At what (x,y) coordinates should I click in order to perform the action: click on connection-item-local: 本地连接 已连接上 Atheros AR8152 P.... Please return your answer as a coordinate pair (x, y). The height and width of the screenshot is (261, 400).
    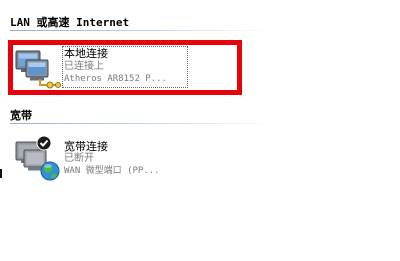
    Looking at the image, I should click on (126, 67).